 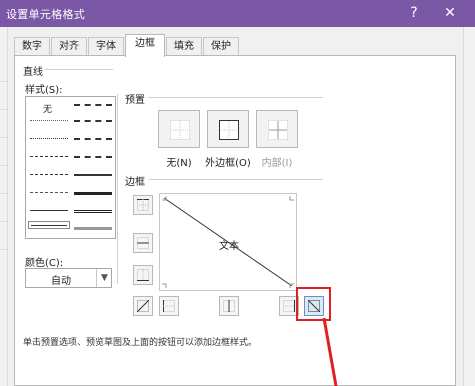 I want to click on red-arrow-annotation, so click(x=330, y=351).